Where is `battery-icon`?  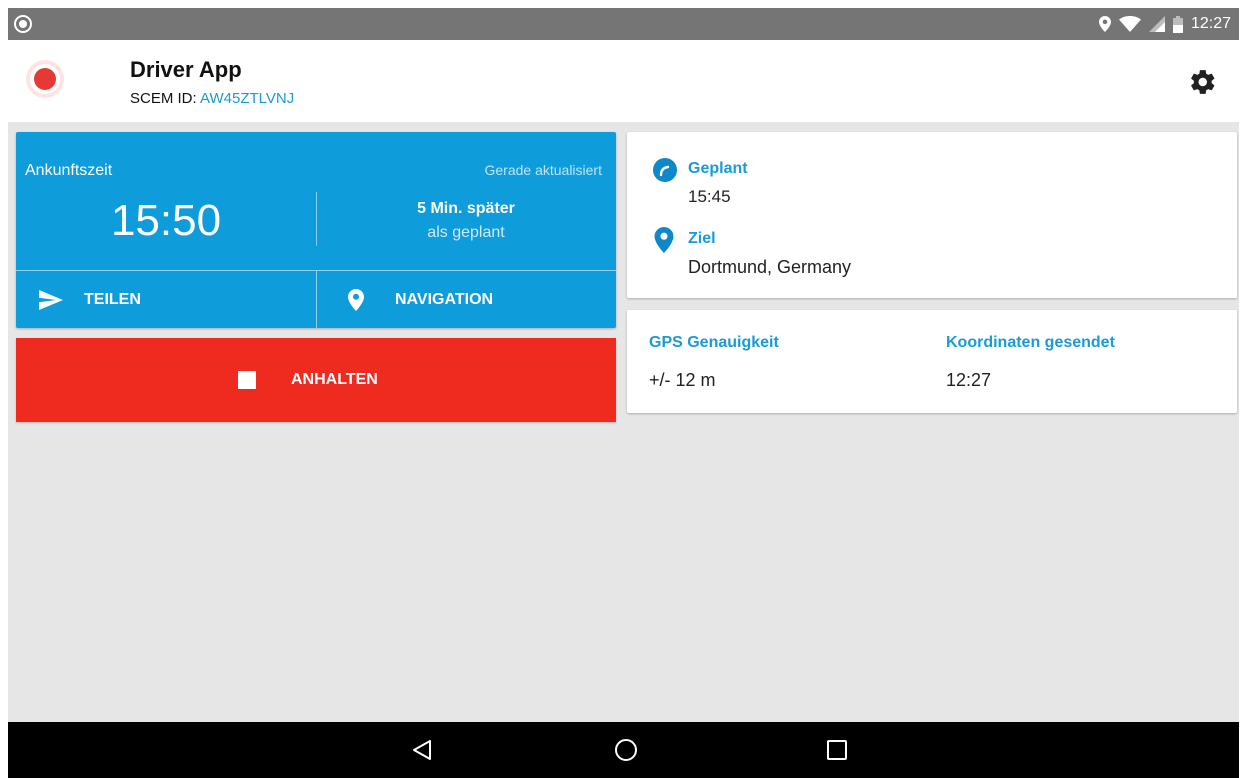
battery-icon is located at coordinates (1177, 24).